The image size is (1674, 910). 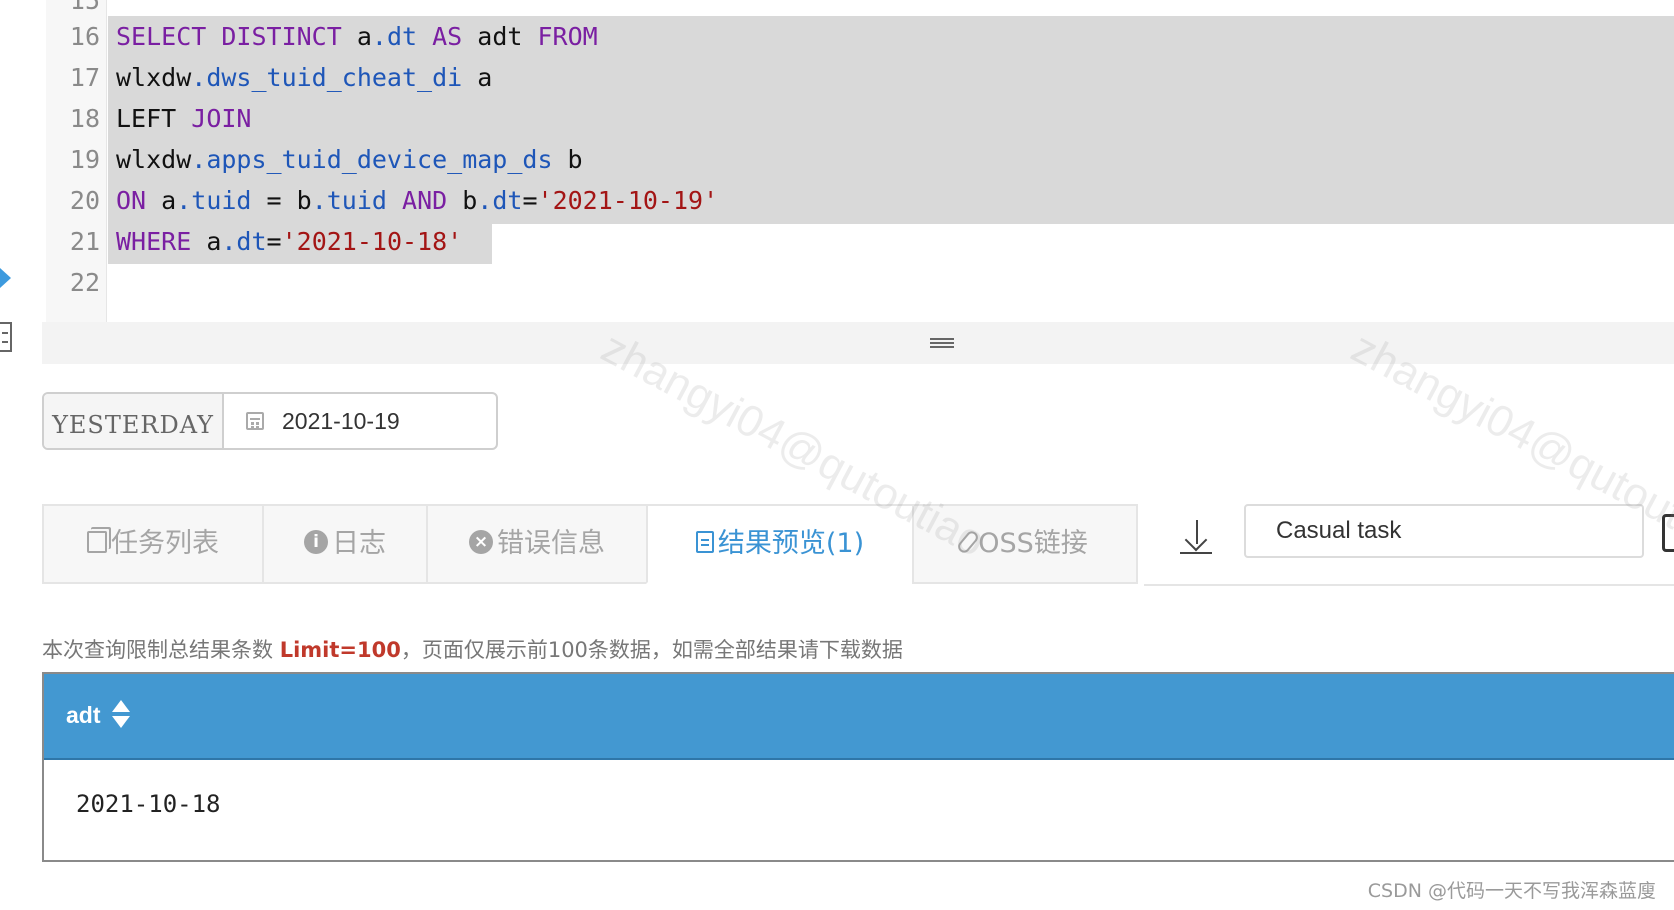 What do you see at coordinates (316, 541) in the screenshot?
I see `info-icon: i` at bounding box center [316, 541].